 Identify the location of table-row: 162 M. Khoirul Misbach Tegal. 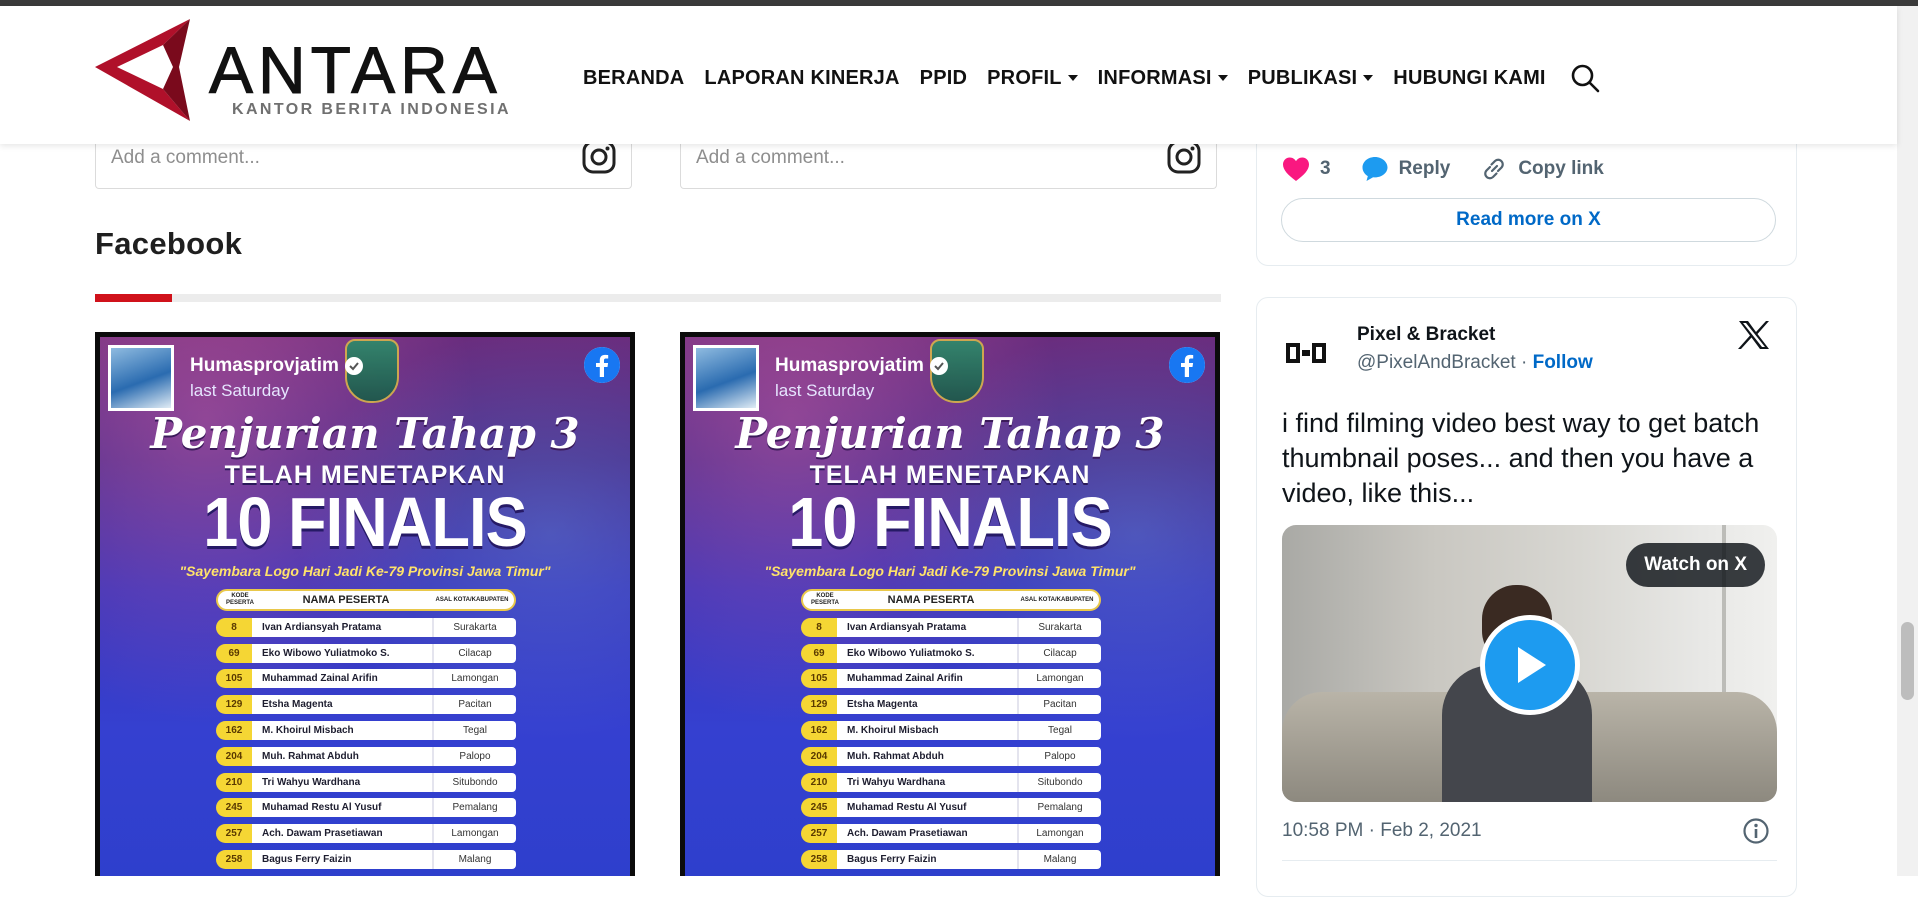
(366, 730).